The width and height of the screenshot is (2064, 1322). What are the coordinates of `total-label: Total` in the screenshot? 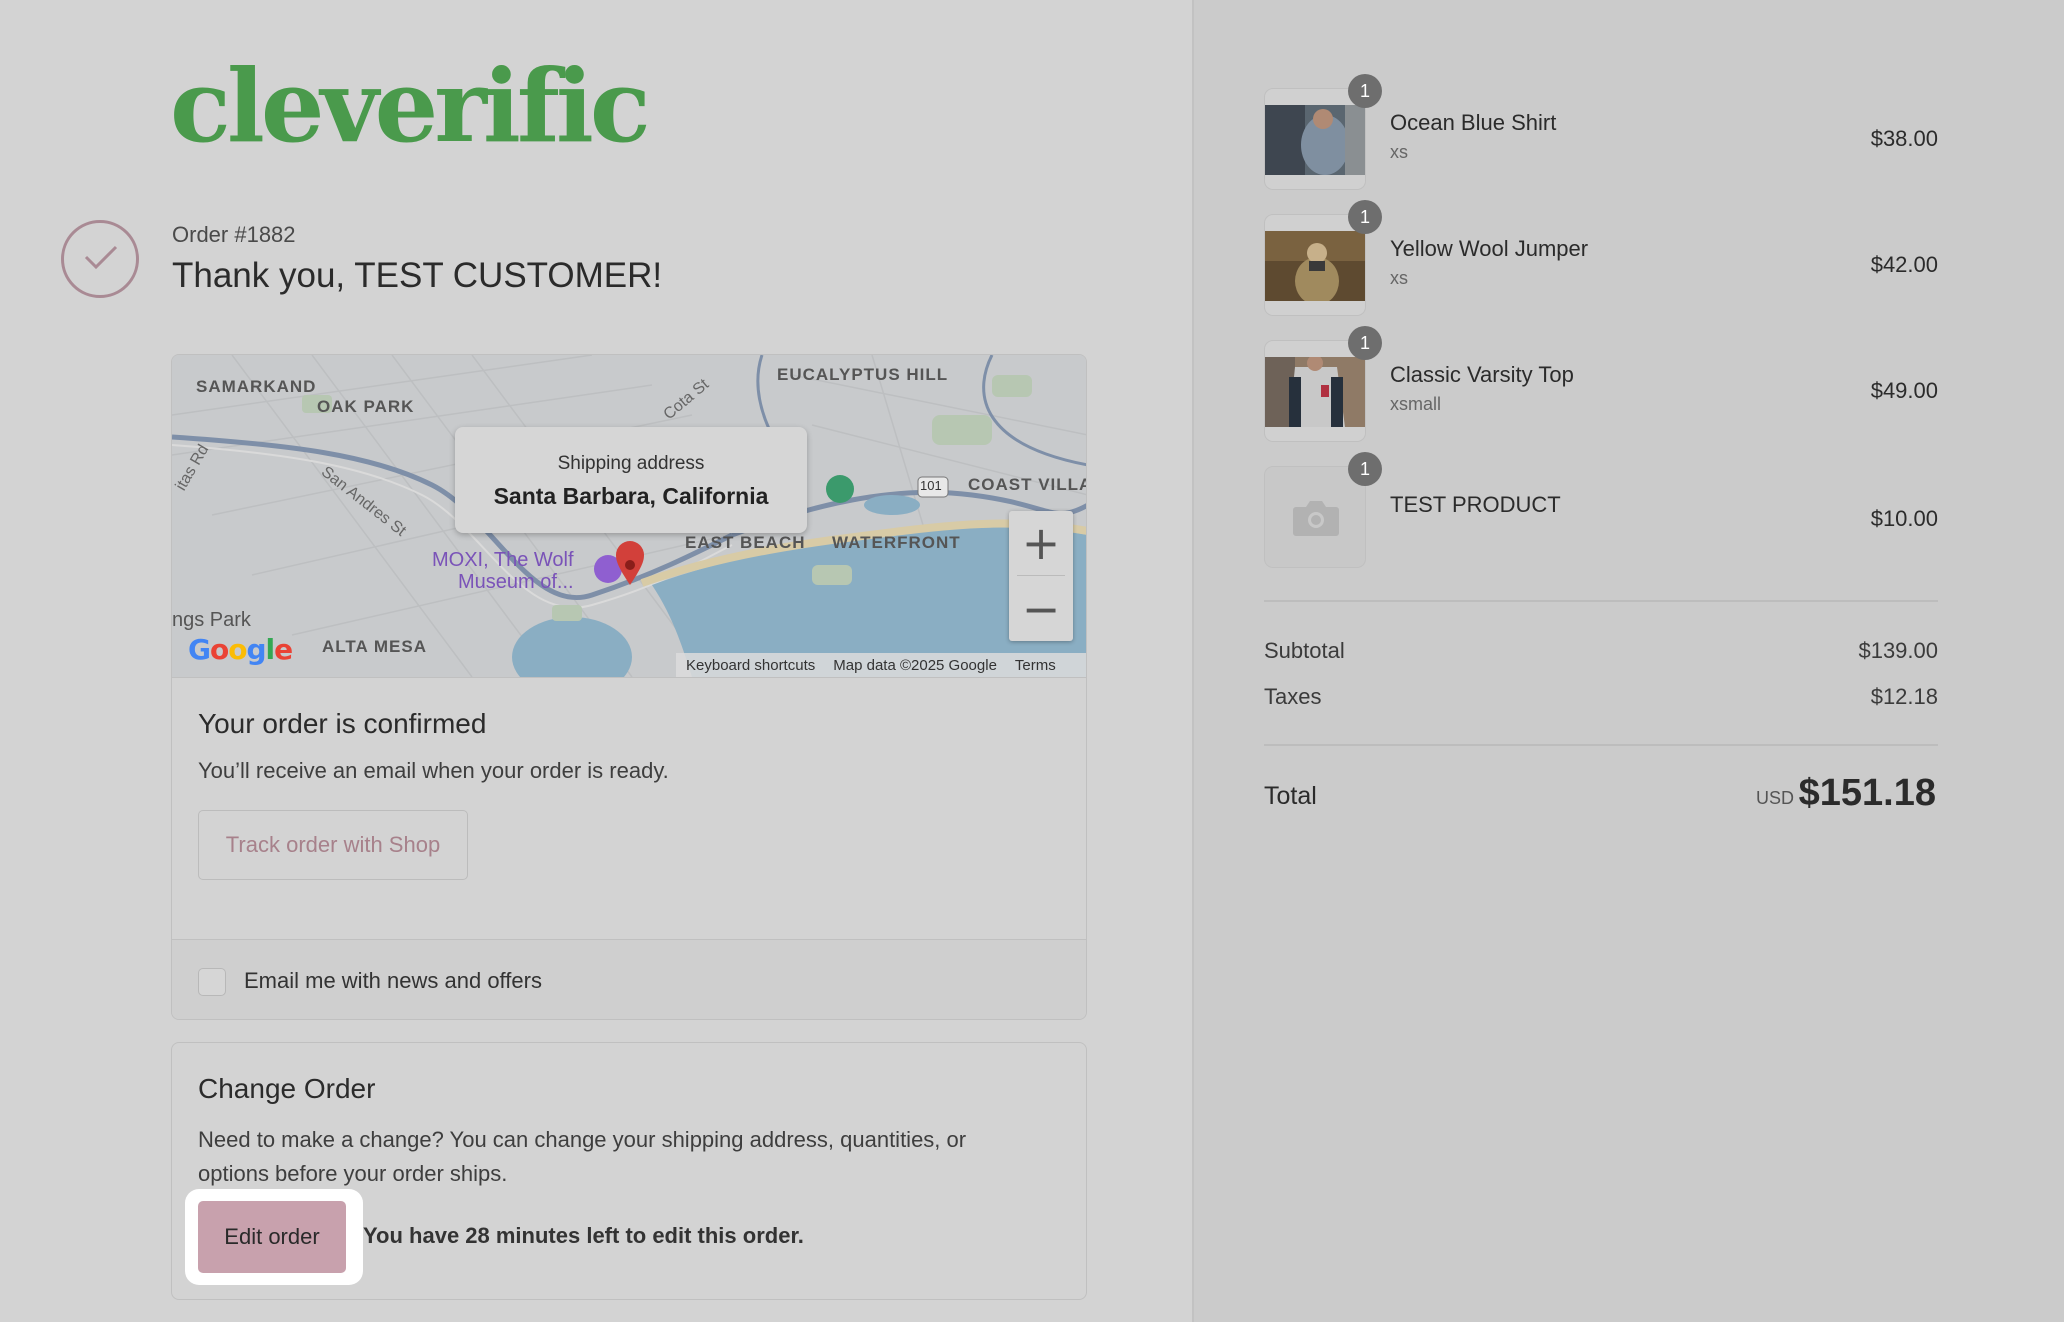 It's located at (1290, 796).